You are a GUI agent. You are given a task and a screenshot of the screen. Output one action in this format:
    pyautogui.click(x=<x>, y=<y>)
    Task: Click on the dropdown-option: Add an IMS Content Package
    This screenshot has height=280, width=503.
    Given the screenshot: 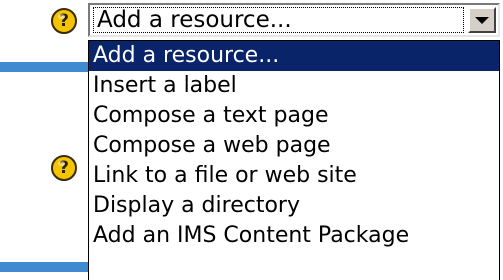 What is the action you would take?
    pyautogui.click(x=294, y=236)
    